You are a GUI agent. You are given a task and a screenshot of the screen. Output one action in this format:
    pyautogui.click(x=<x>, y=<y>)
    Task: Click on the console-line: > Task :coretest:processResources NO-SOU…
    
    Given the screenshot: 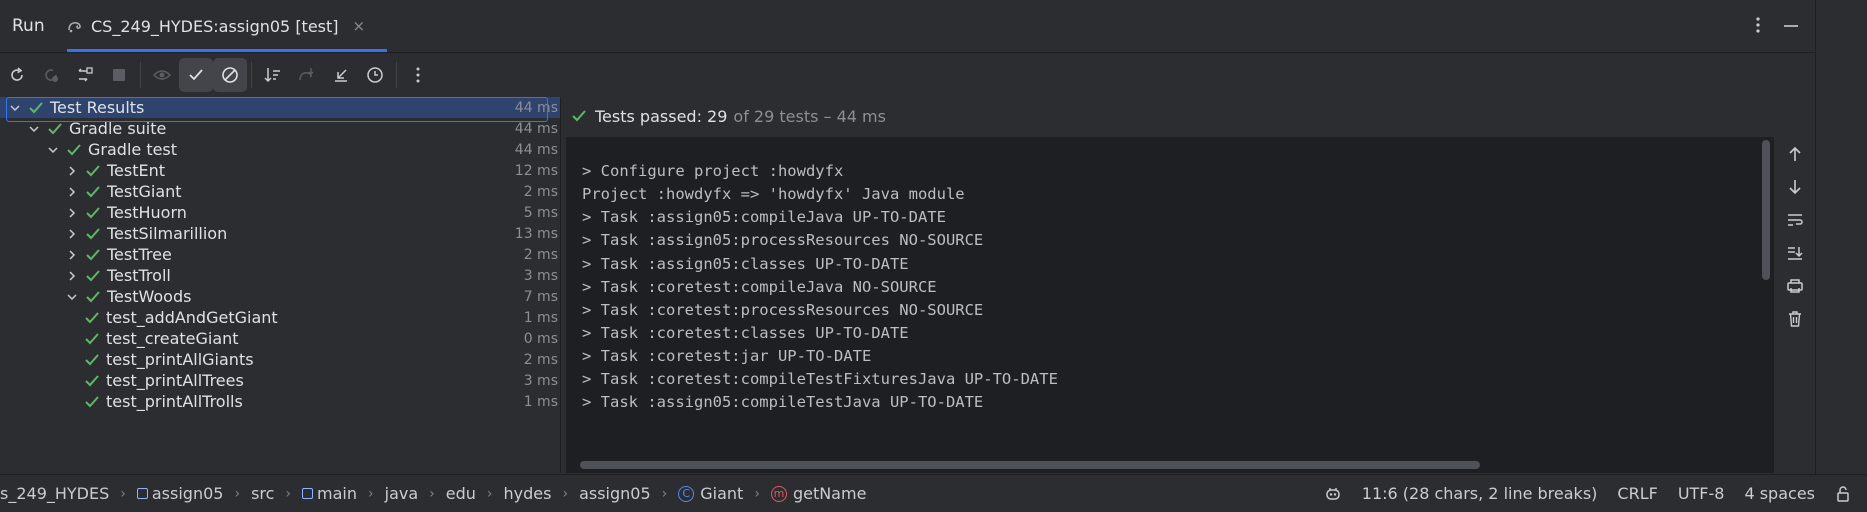 What is the action you would take?
    pyautogui.click(x=783, y=309)
    